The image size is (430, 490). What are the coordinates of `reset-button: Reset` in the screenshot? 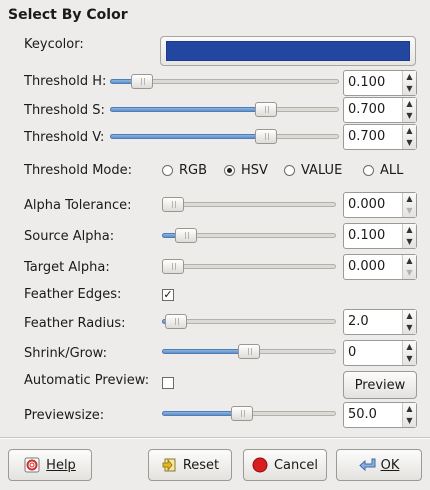 It's located at (190, 465).